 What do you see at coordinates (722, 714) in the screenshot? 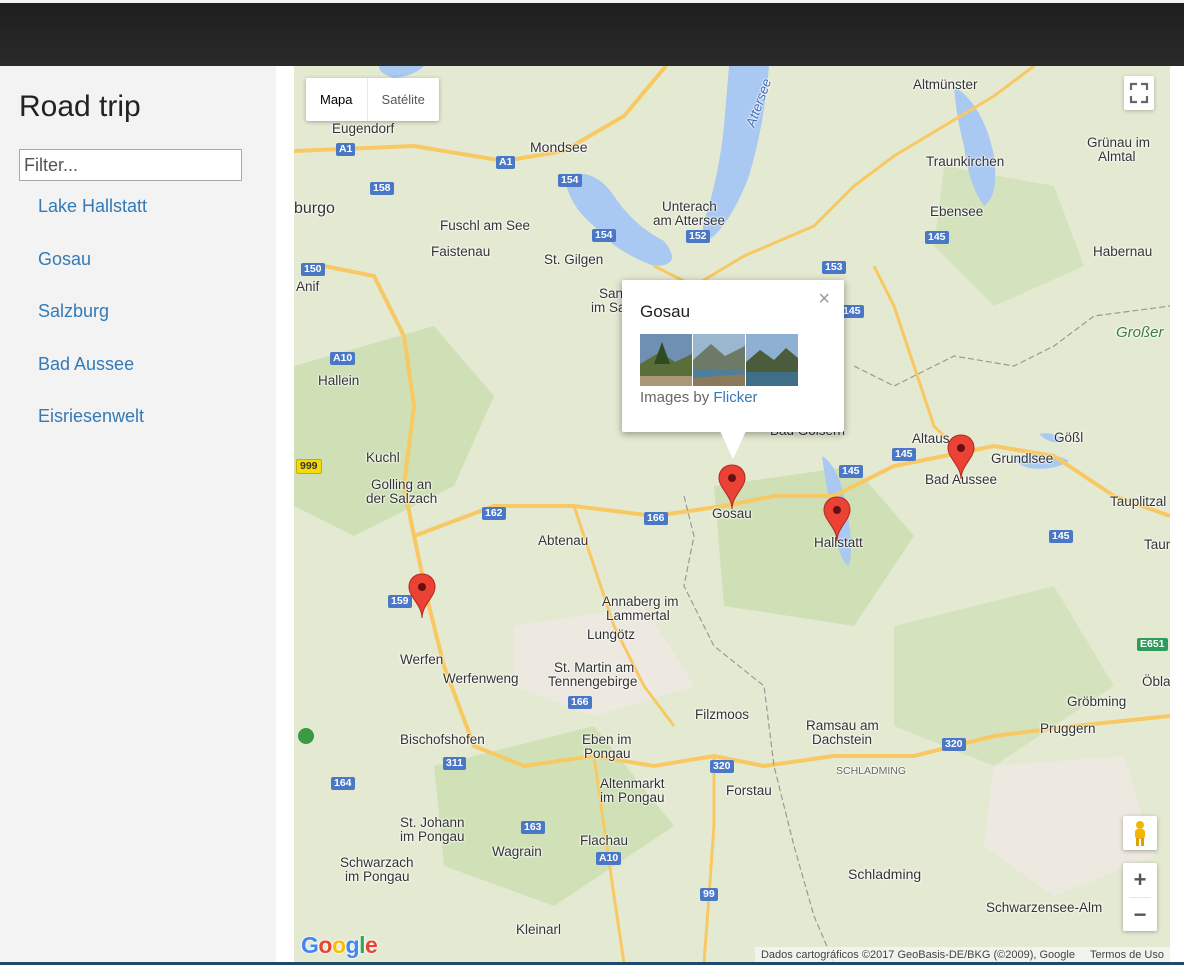
I see `map-label: Filzmoos` at bounding box center [722, 714].